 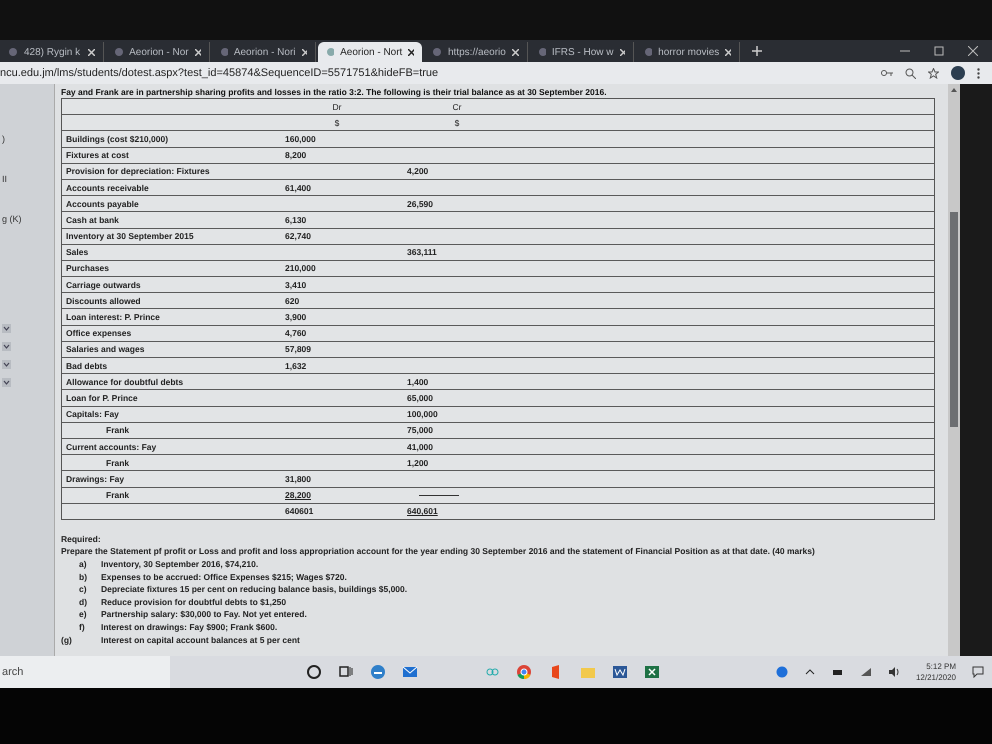 What do you see at coordinates (83, 601) in the screenshot?
I see `list-marker: d)` at bounding box center [83, 601].